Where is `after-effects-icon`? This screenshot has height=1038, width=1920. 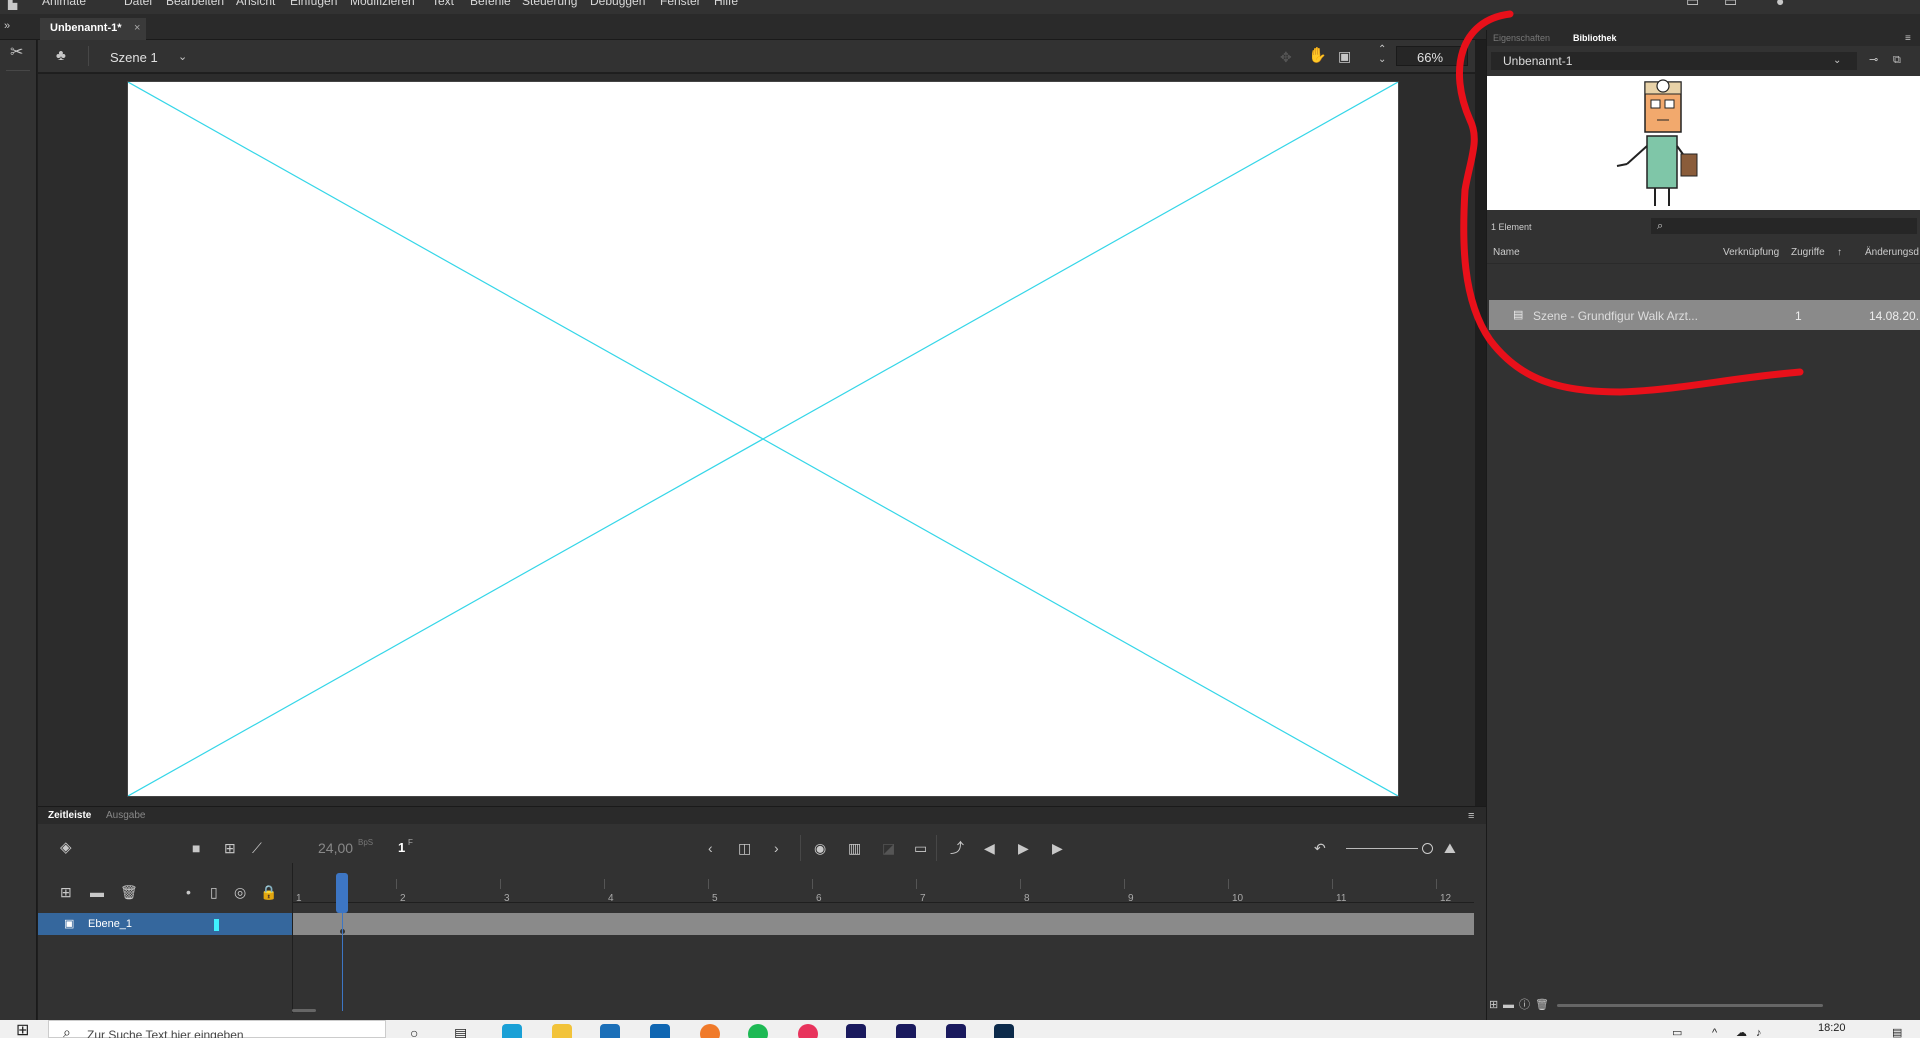
after-effects-icon is located at coordinates (956, 1031).